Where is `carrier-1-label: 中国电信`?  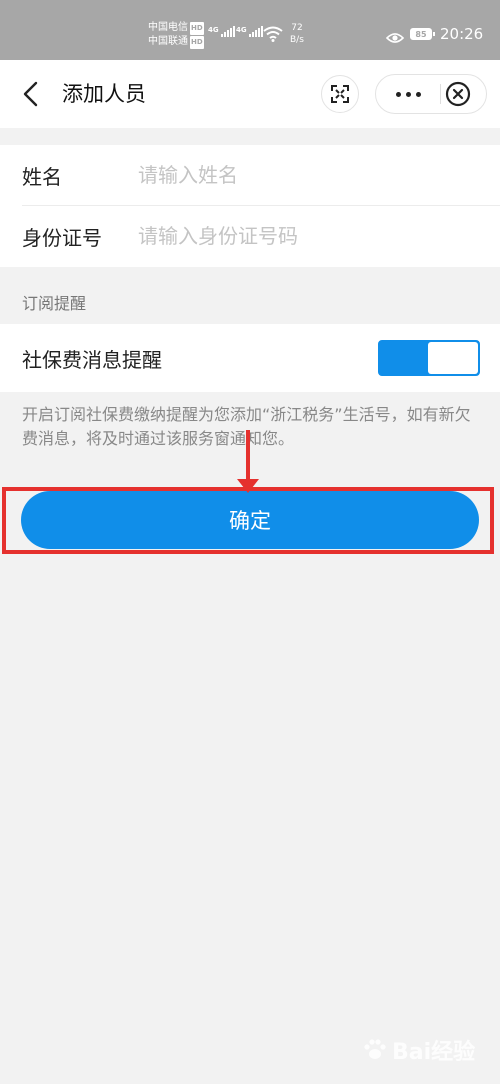
carrier-1-label: 中国电信 is located at coordinates (168, 27).